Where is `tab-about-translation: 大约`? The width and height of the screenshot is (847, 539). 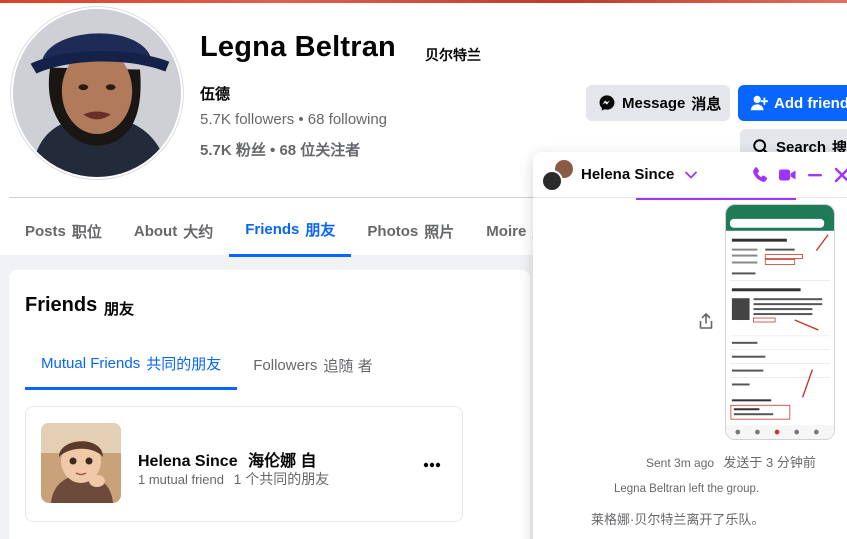 tab-about-translation: 大约 is located at coordinates (198, 232).